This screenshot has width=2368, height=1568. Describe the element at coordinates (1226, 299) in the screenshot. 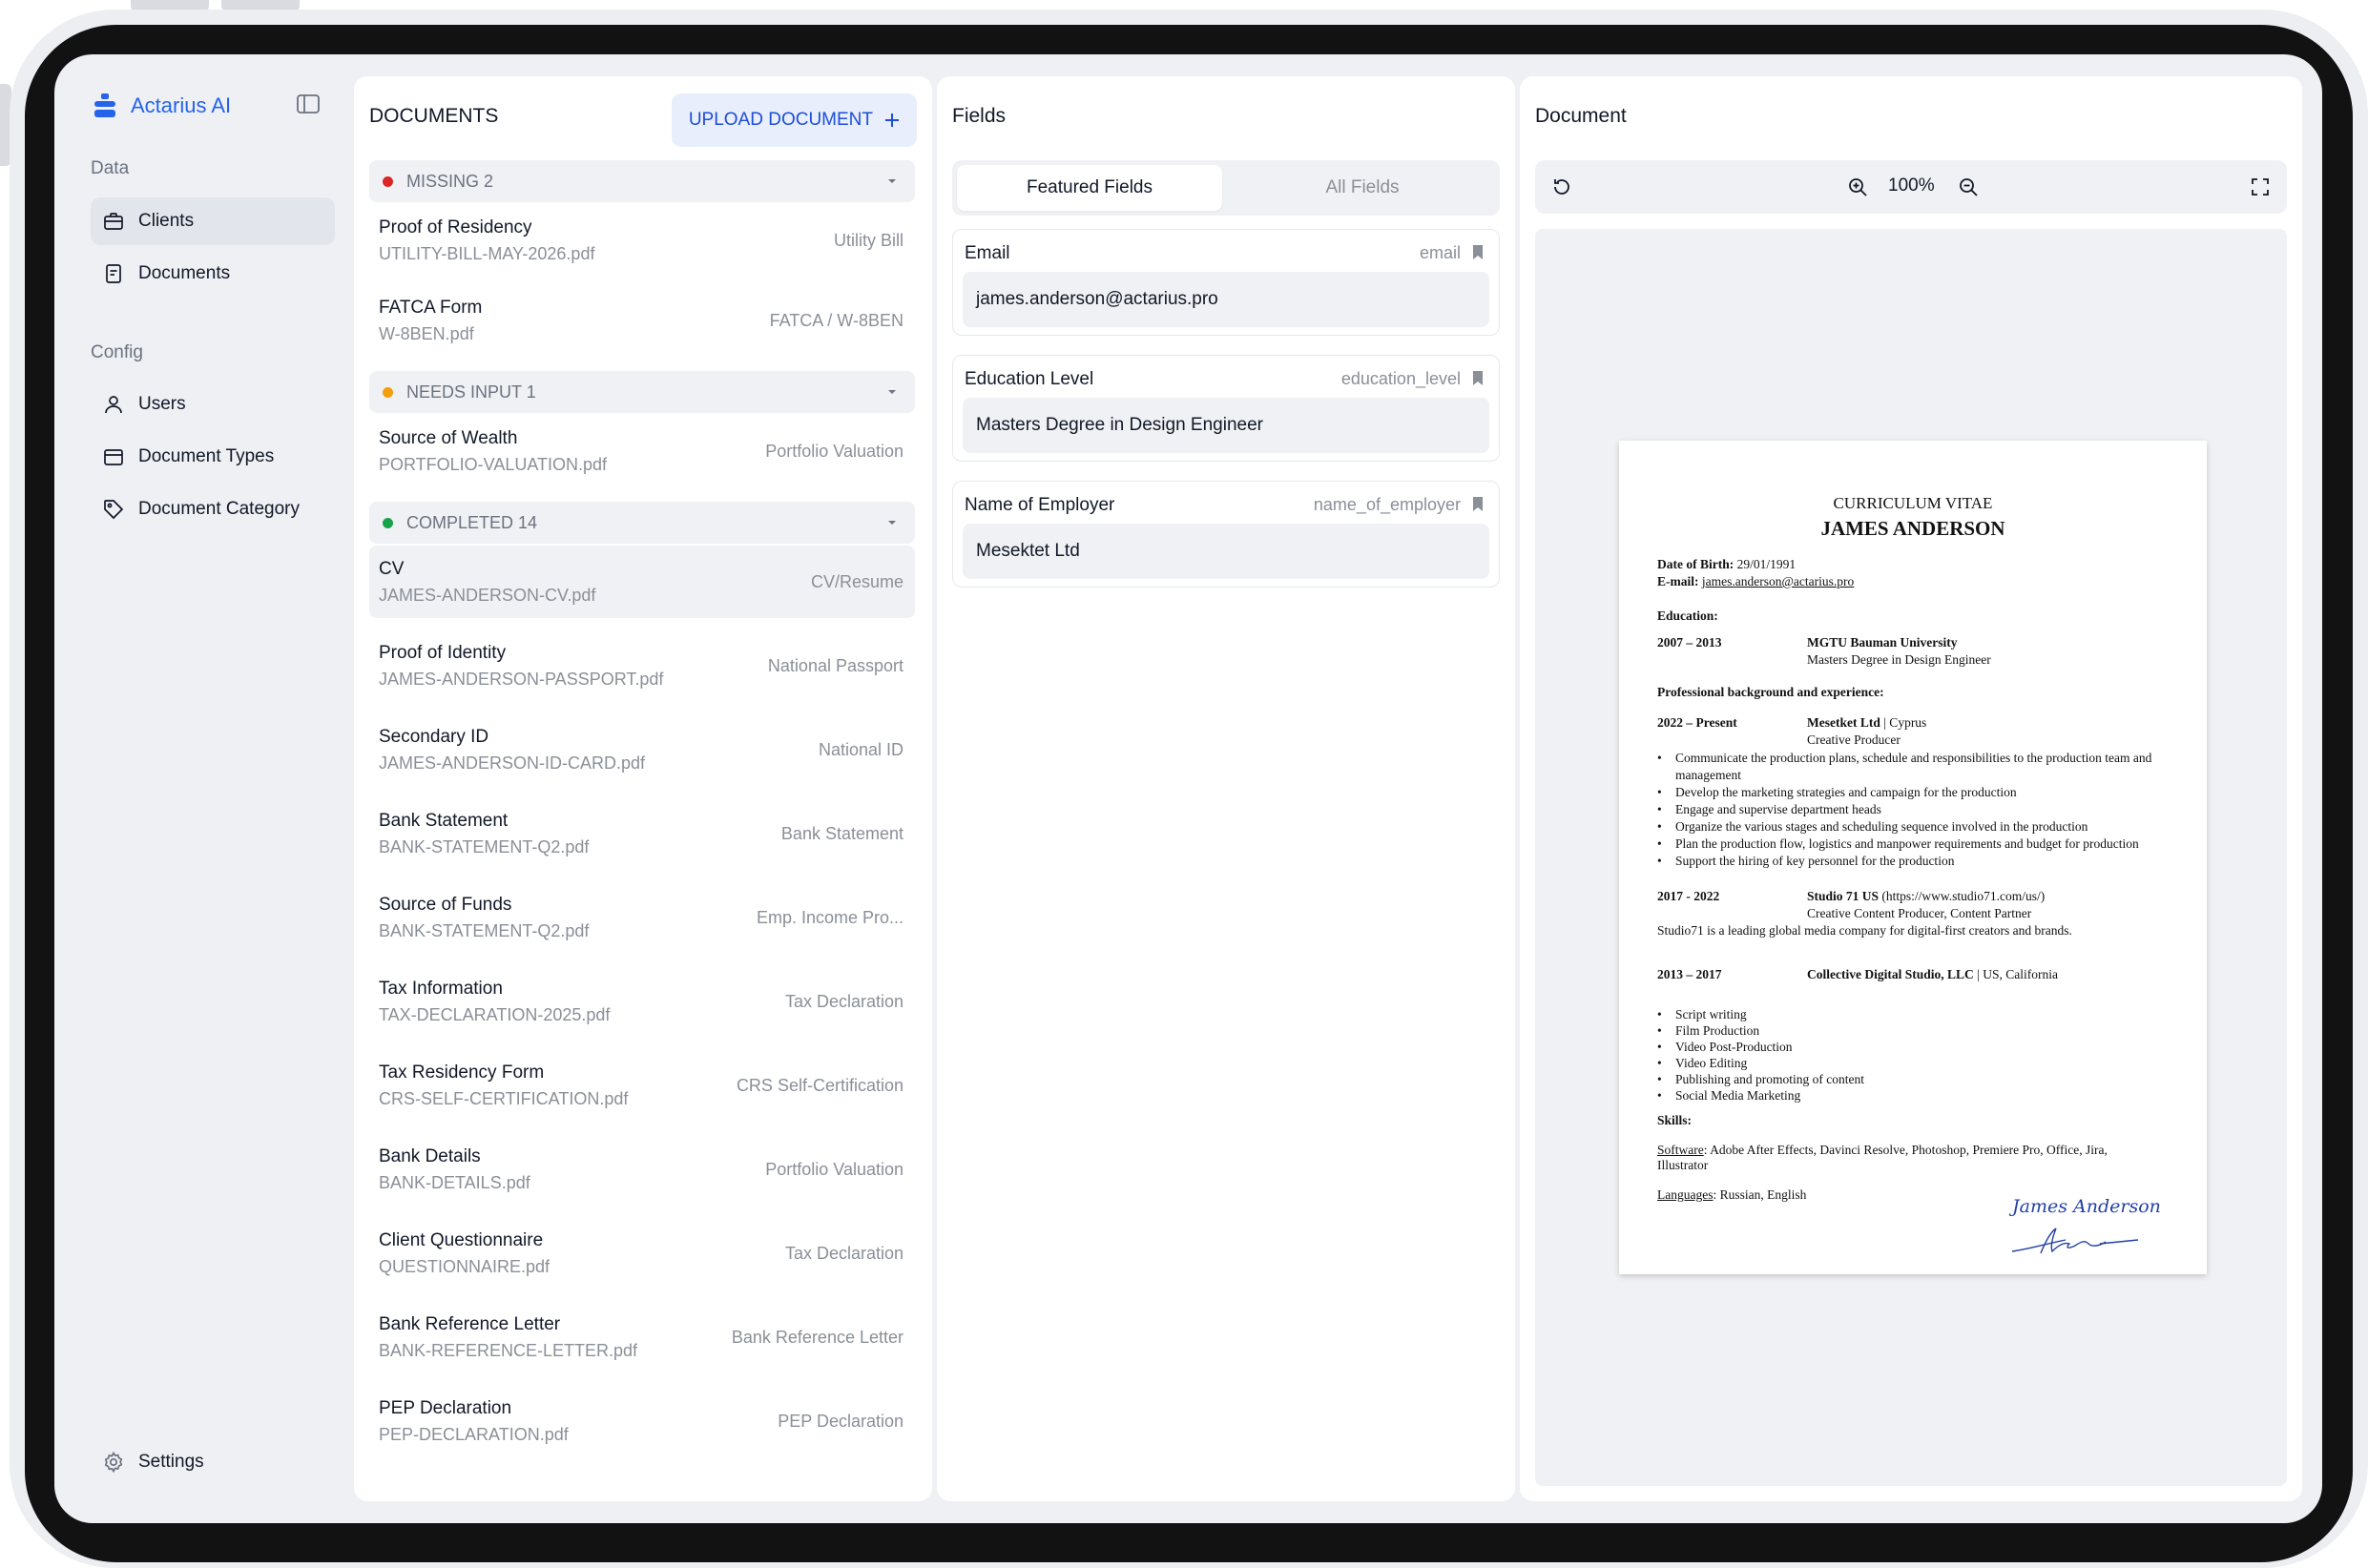

I see `field-value-email: james.anderson@actarius.pro` at that location.